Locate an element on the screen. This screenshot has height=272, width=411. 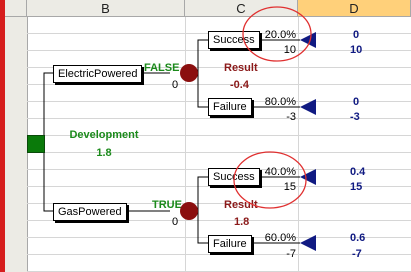
highlight-ellipse-electric is located at coordinates (277, 34).